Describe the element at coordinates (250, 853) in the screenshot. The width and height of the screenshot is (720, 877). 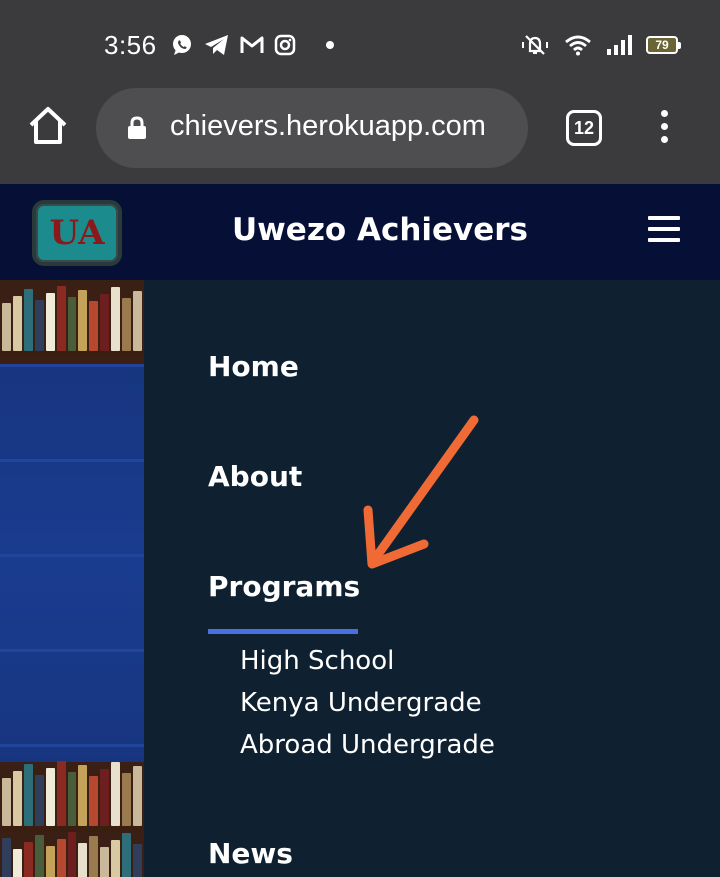
I see `nav-news-link: News` at that location.